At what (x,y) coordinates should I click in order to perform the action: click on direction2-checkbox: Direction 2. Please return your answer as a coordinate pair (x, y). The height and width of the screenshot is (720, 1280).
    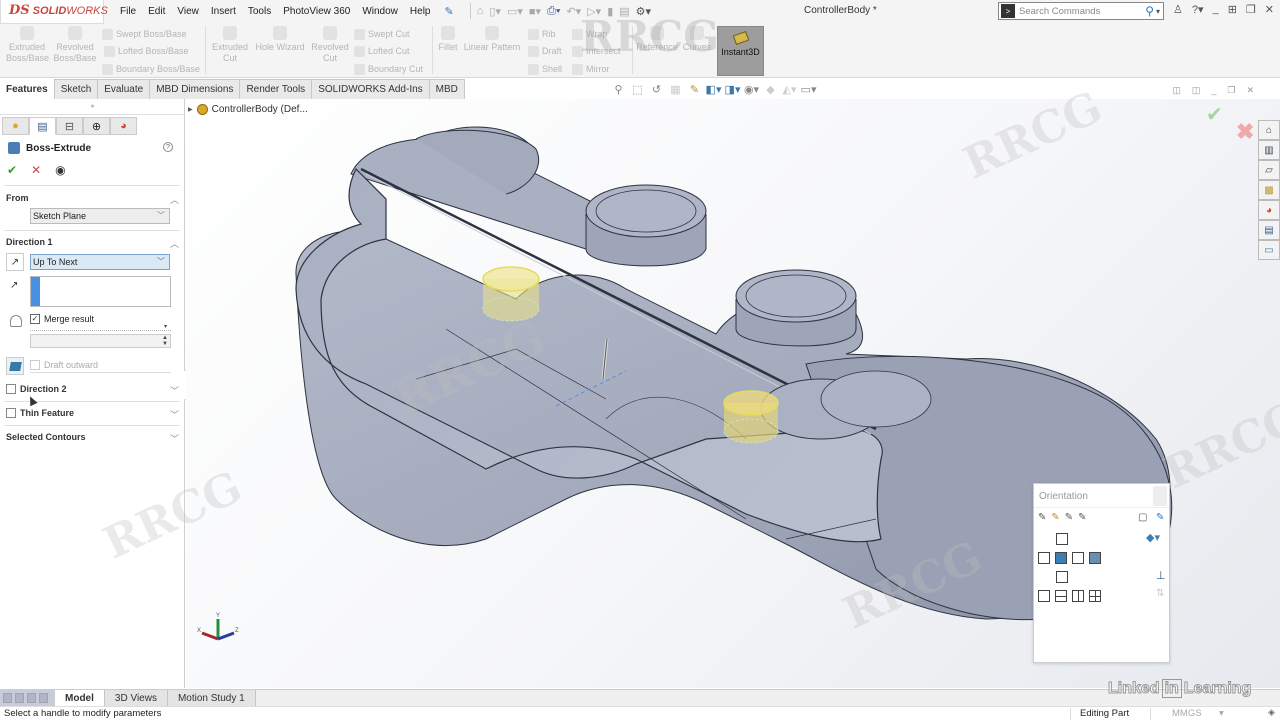
    Looking at the image, I should click on (36, 389).